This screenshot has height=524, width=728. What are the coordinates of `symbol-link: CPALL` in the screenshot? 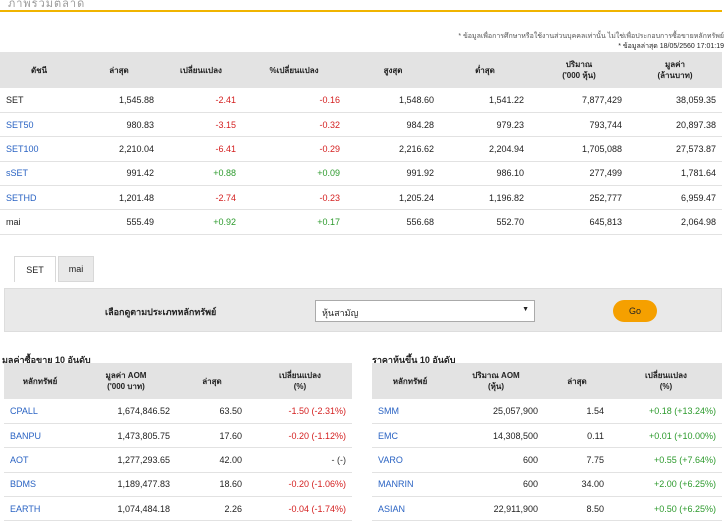 It's located at (40, 411).